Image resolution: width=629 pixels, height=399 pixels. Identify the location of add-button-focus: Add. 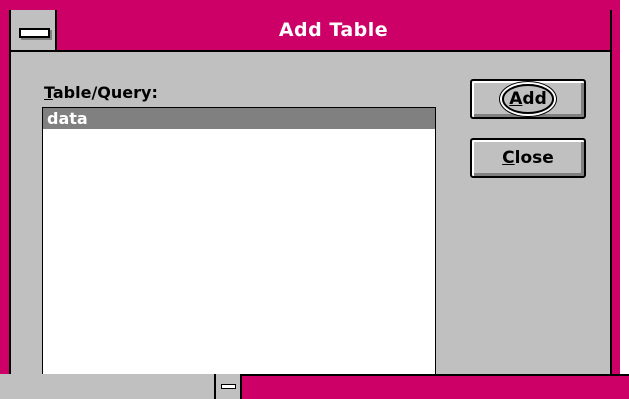
(528, 99).